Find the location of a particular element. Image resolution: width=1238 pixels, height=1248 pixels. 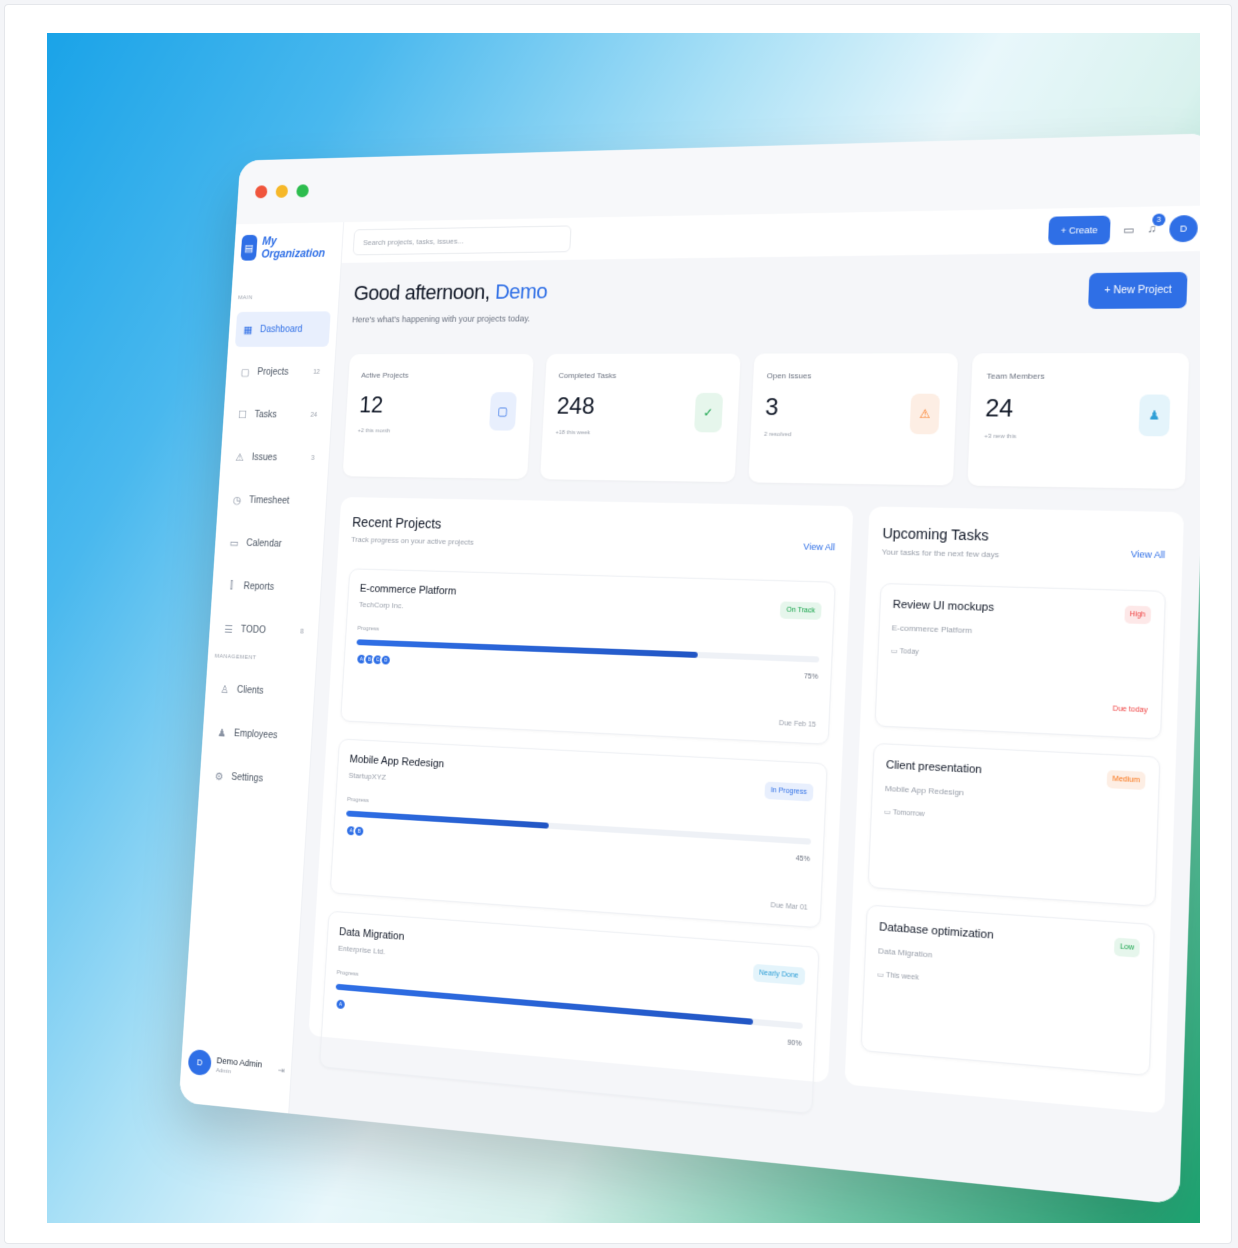

sidebar-item-label: Reports is located at coordinates (259, 586).